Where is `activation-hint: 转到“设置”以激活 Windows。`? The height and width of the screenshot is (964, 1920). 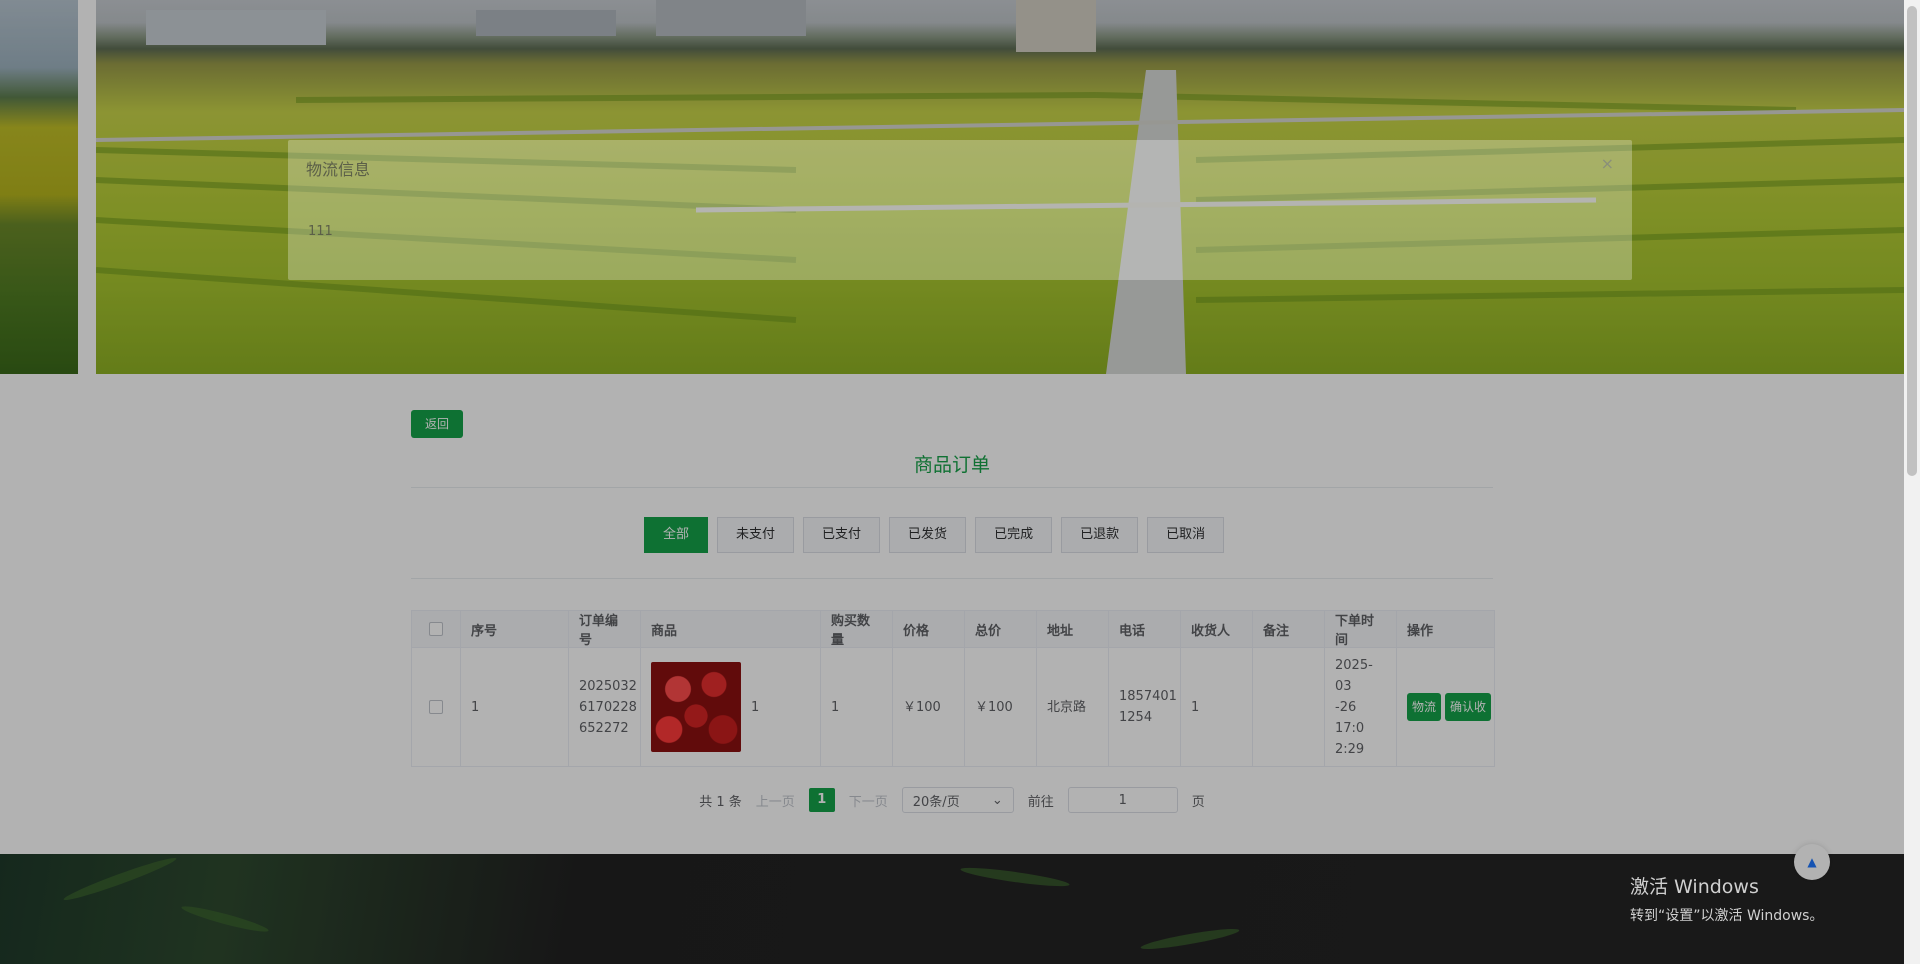
activation-hint: 转到“设置”以激活 Windows。 is located at coordinates (1727, 916).